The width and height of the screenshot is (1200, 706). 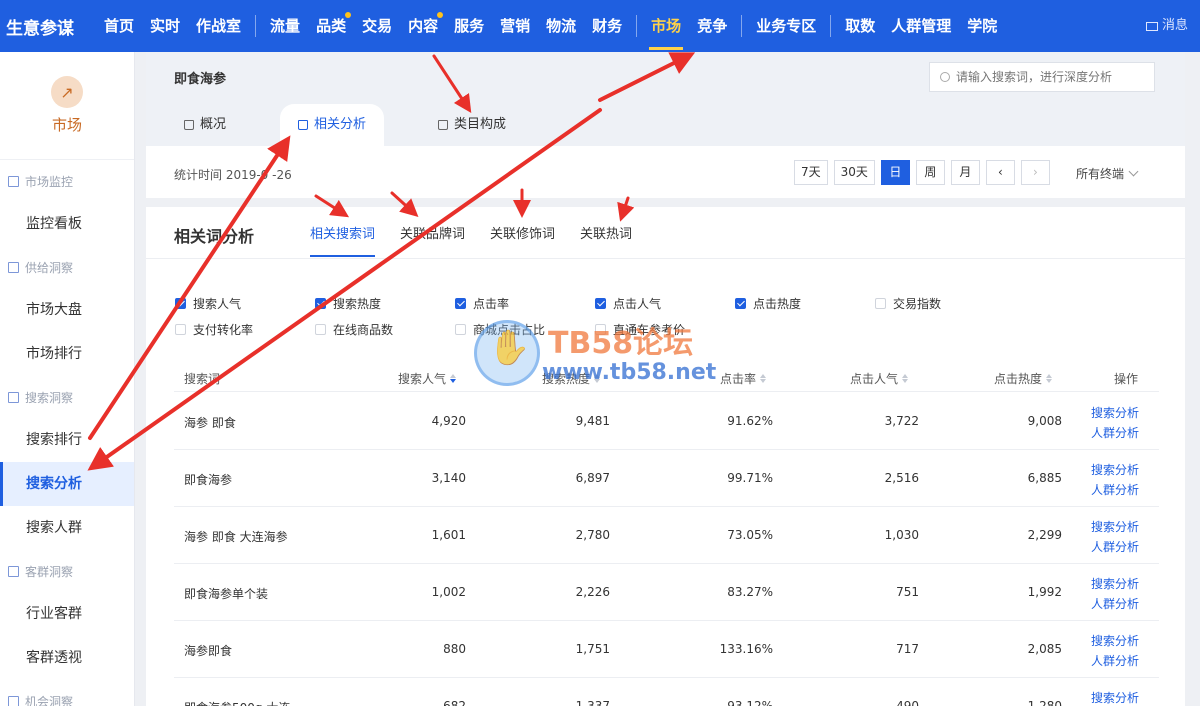 I want to click on tab-overview: 概况, so click(x=205, y=125).